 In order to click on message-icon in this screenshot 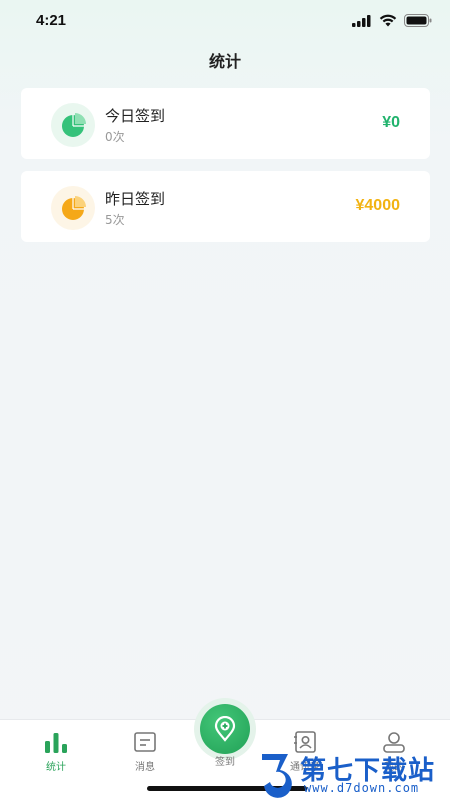, I will do `click(145, 742)`.